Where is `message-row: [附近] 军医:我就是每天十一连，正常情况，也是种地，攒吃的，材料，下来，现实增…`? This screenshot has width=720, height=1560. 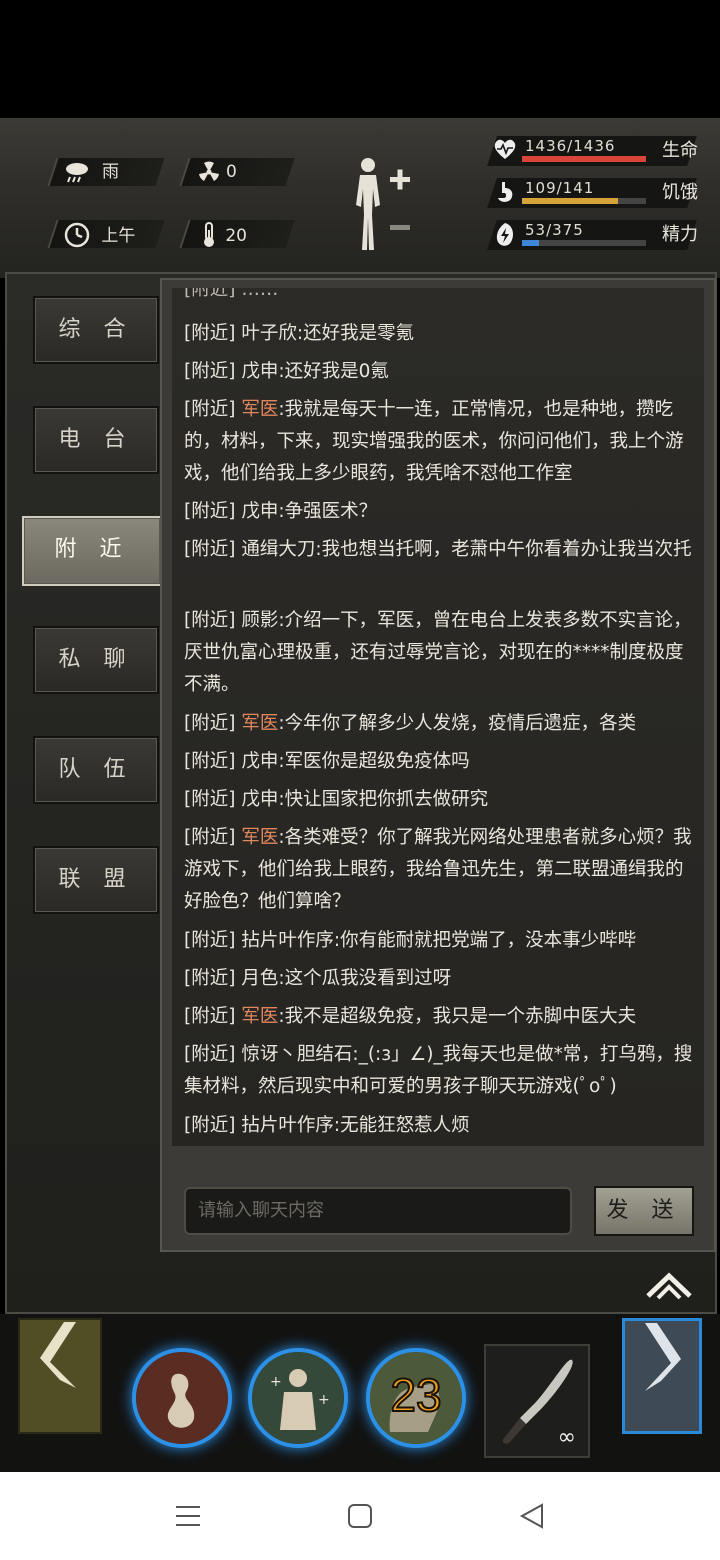 message-row: [附近] 军医:我就是每天十一连，正常情况，也是种地，攒吃的，材料，下来，现实增… is located at coordinates (434, 441).